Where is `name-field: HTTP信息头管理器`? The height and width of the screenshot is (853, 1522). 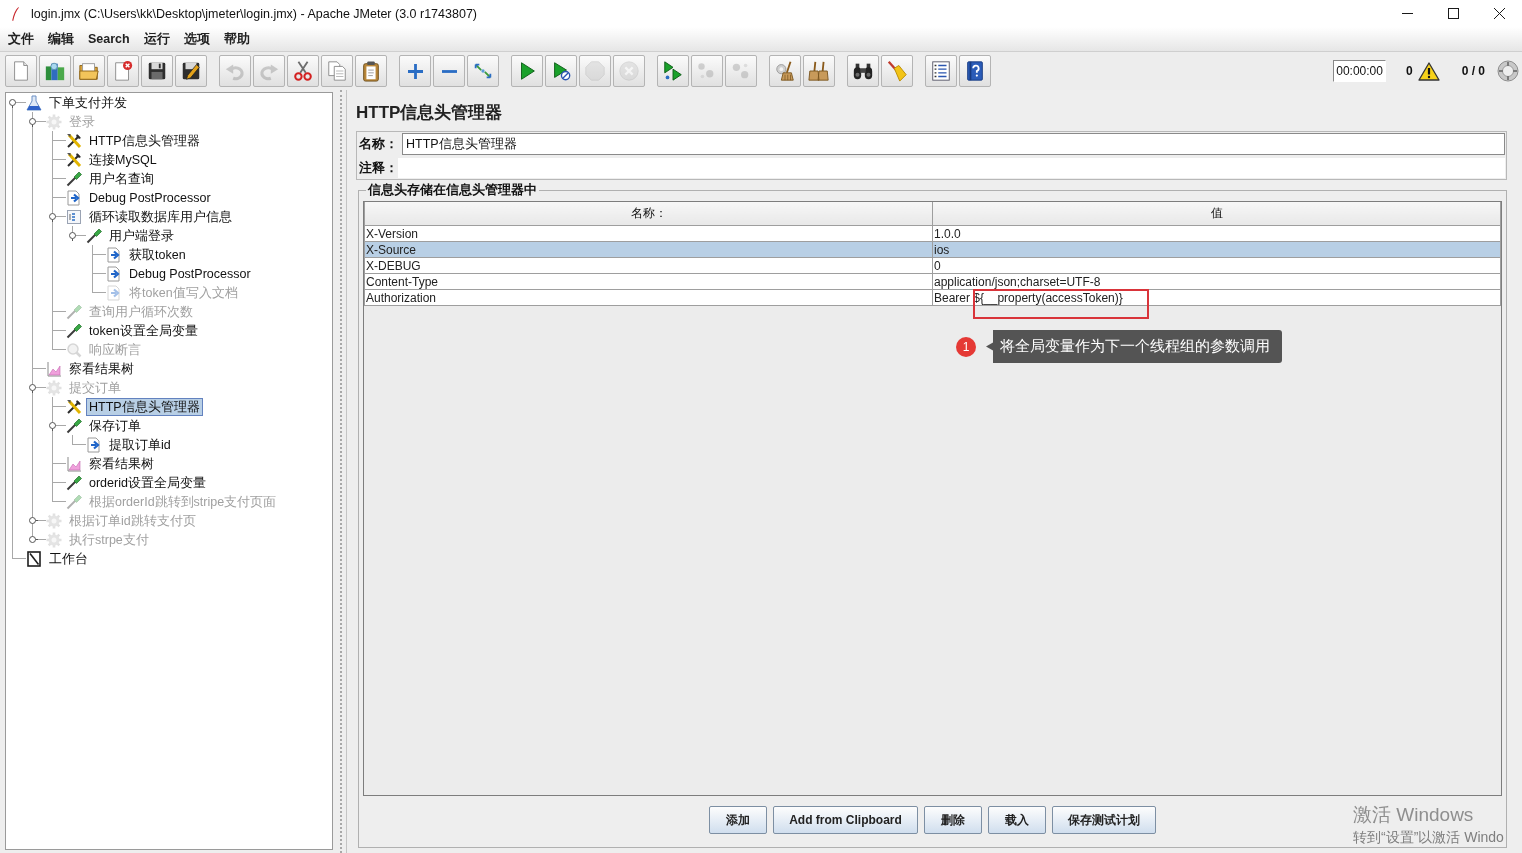
name-field: HTTP信息头管理器 is located at coordinates (953, 144).